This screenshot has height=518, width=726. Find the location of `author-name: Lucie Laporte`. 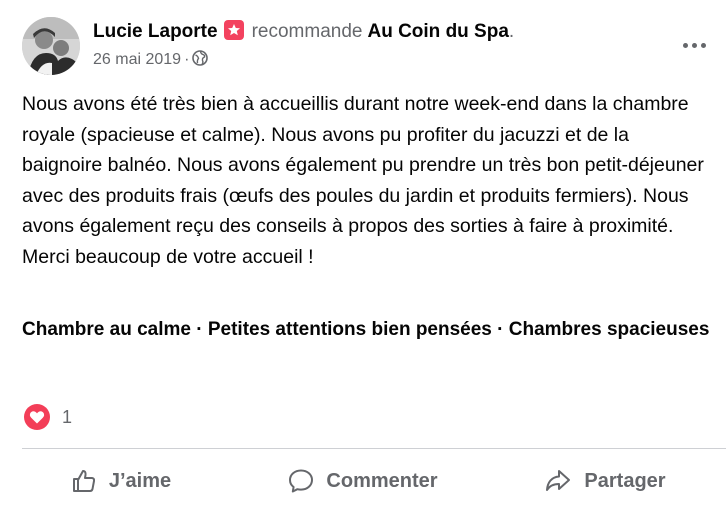

author-name: Lucie Laporte is located at coordinates (155, 31).